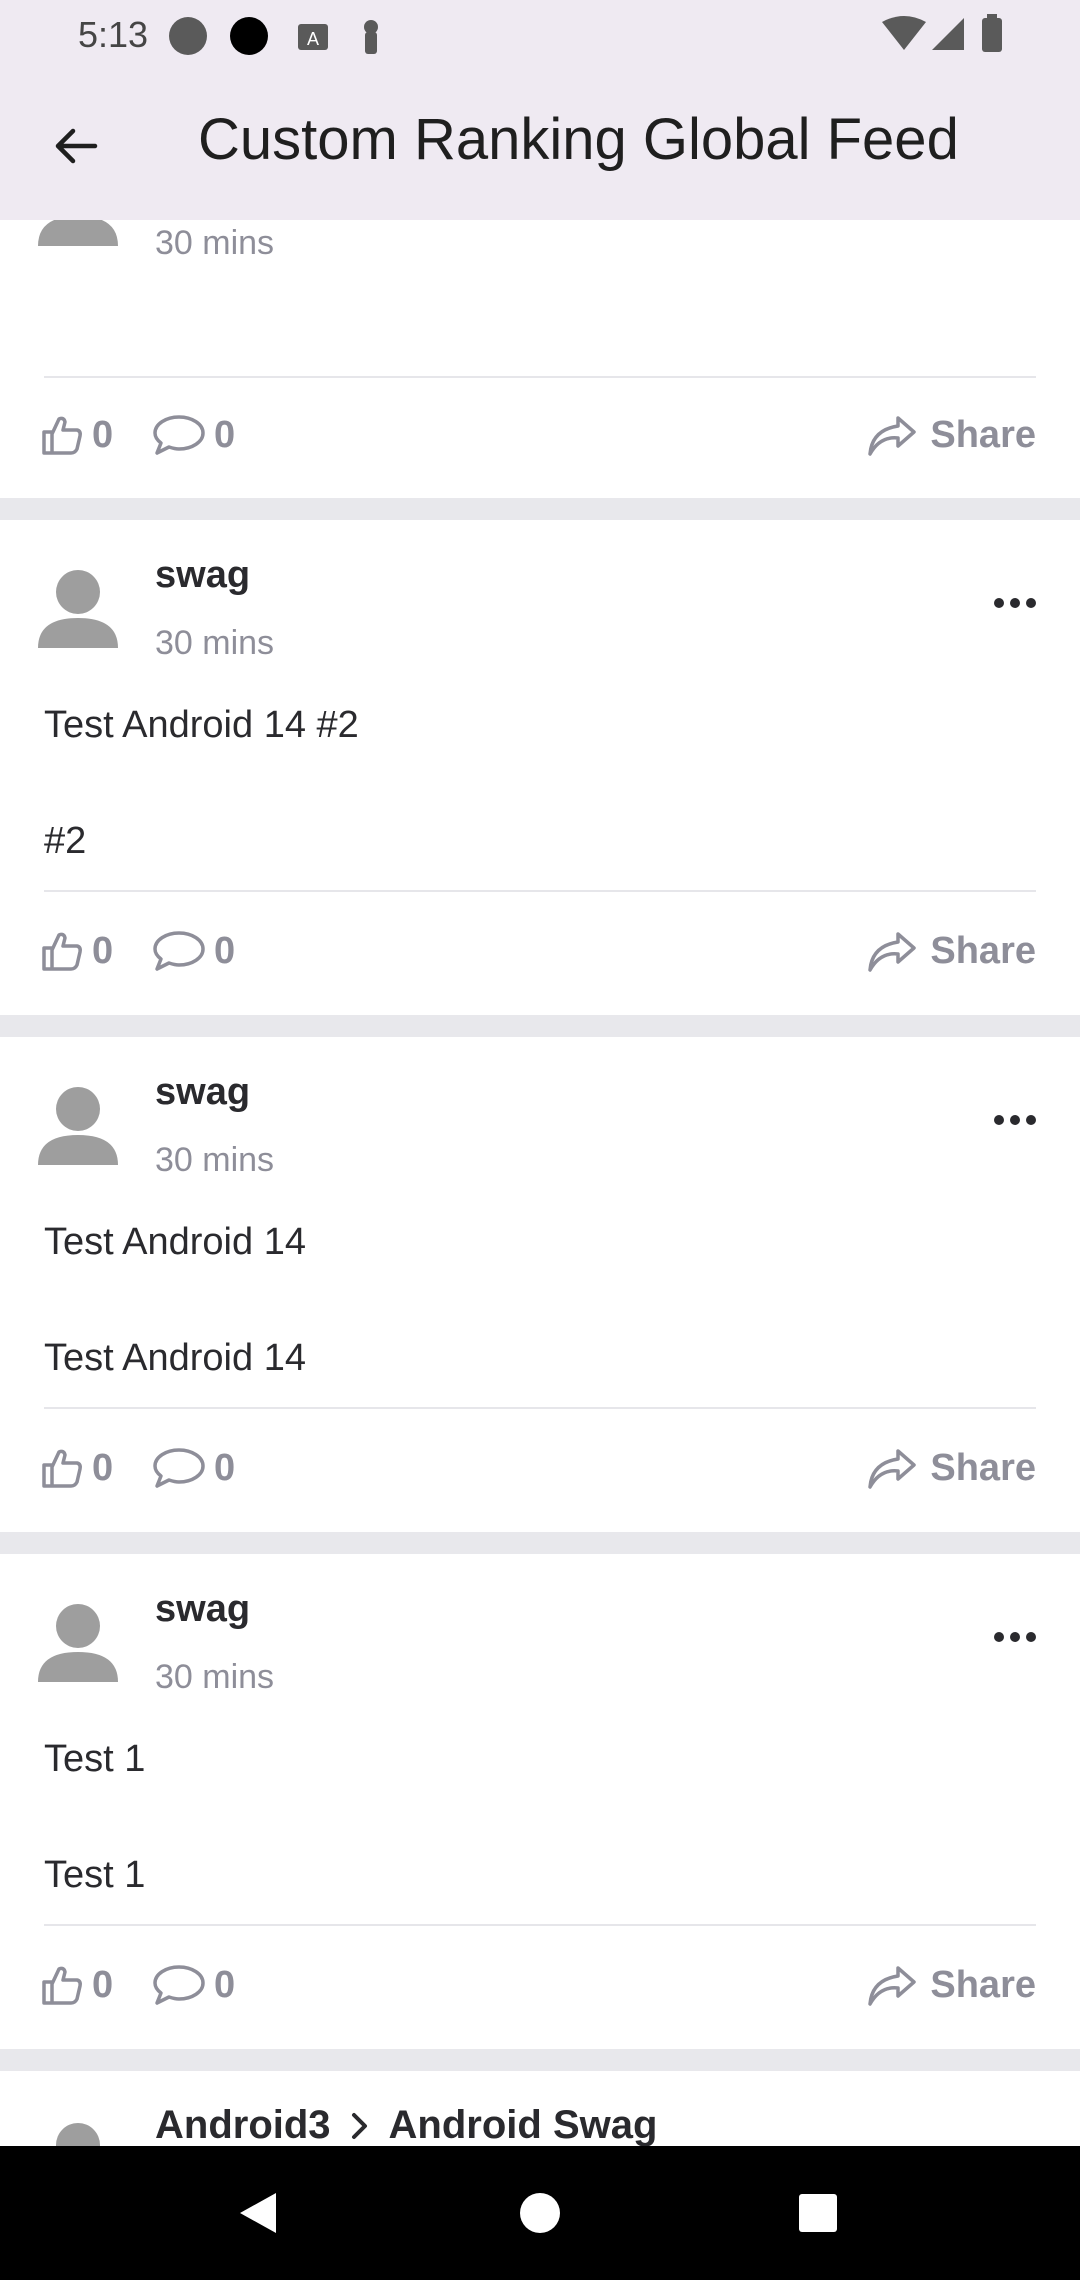  What do you see at coordinates (359, 2125) in the screenshot?
I see `chevron-right-icon` at bounding box center [359, 2125].